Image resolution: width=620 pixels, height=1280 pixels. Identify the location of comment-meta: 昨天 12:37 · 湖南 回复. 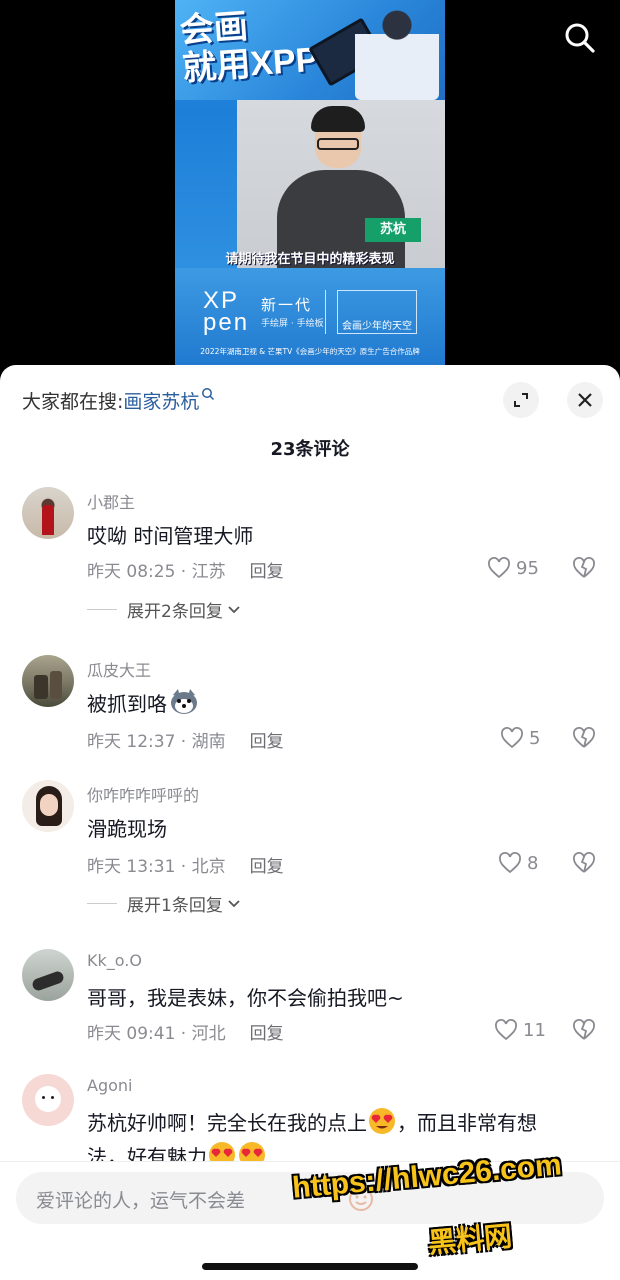
(185, 739).